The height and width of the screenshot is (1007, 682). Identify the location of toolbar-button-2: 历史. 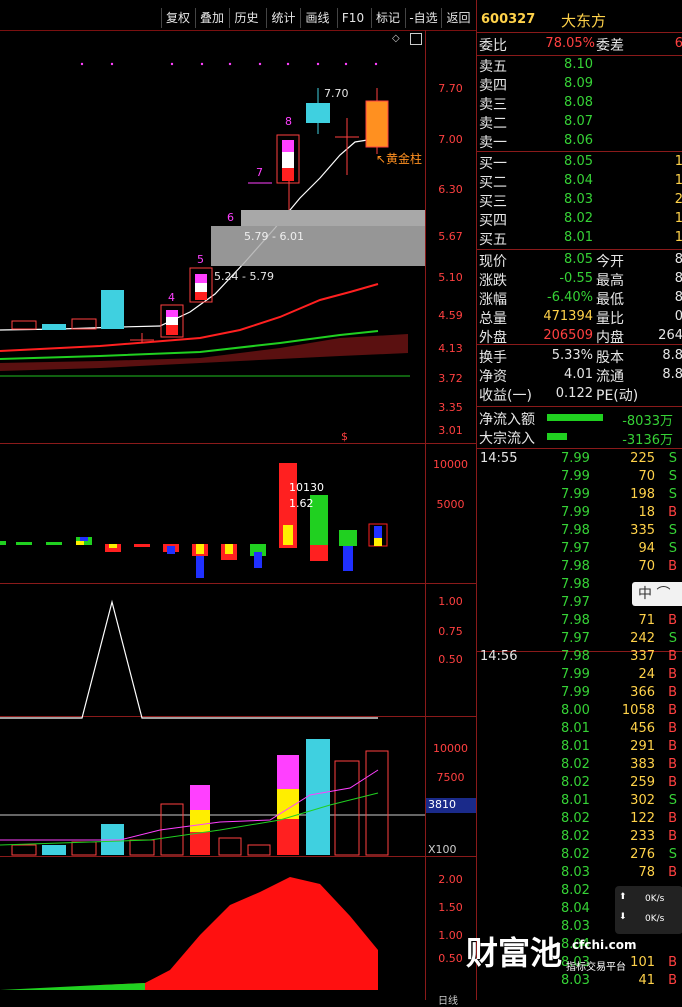
(246, 18).